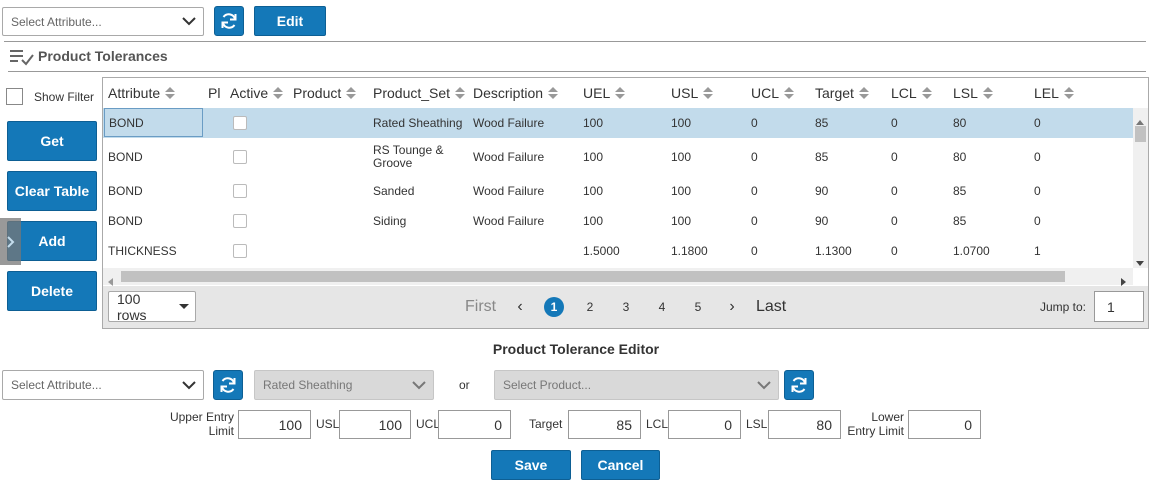  What do you see at coordinates (944, 424) in the screenshot?
I see `lower-entry-limit-input: 0` at bounding box center [944, 424].